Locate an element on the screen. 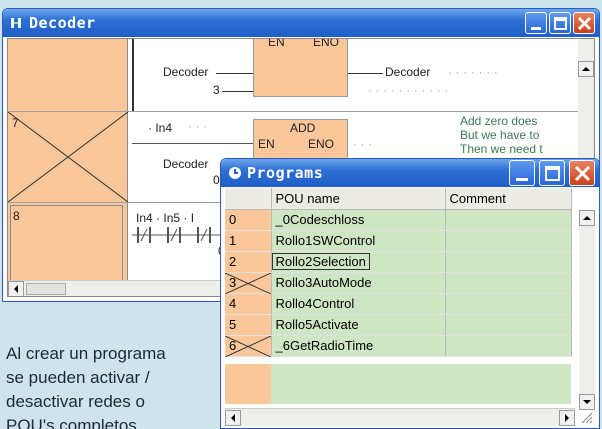 The height and width of the screenshot is (429, 602). comment-line: Then we need t is located at coordinates (501, 149).